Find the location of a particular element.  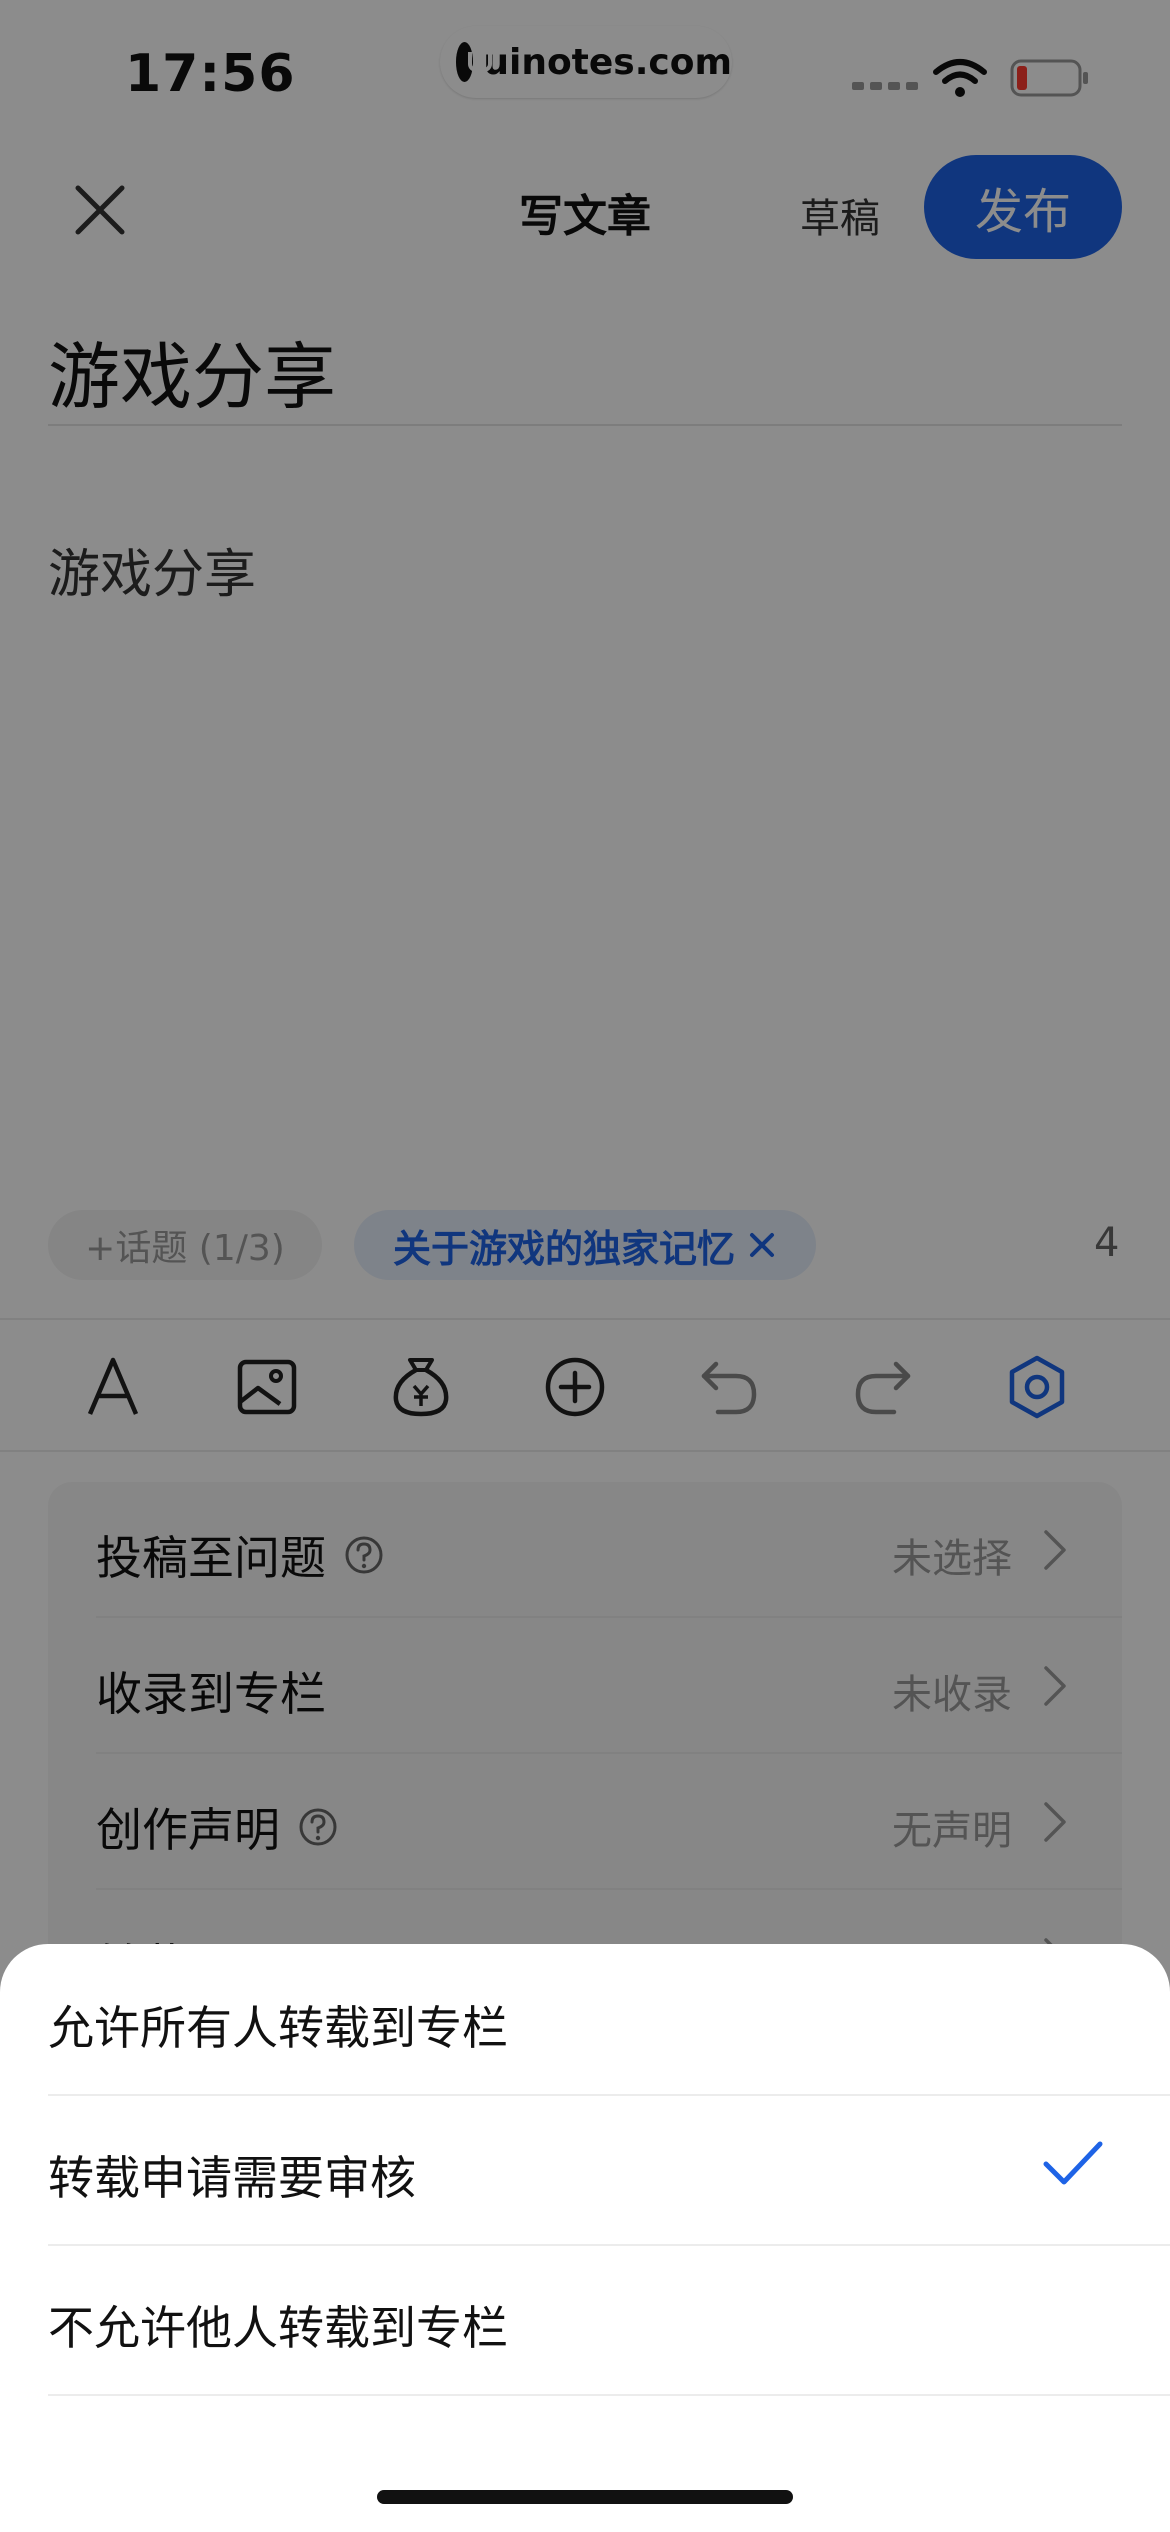

repost-option-need-review: 转载申请需要审核 is located at coordinates (585, 2169).